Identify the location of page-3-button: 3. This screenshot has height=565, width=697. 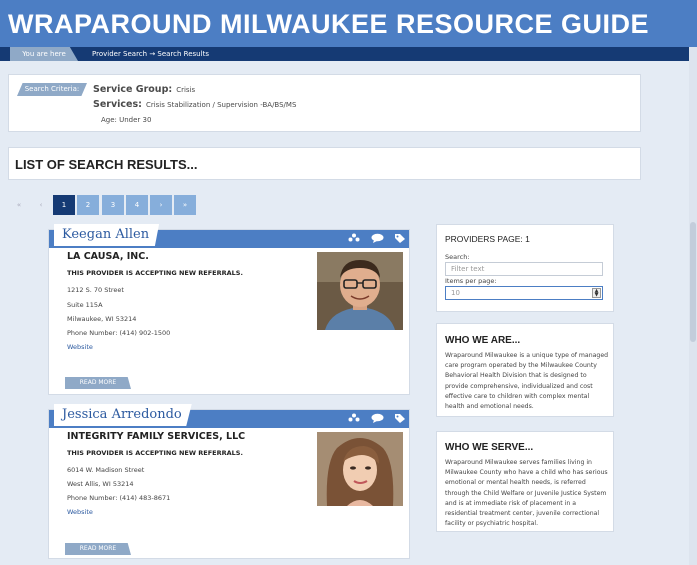
(113, 205).